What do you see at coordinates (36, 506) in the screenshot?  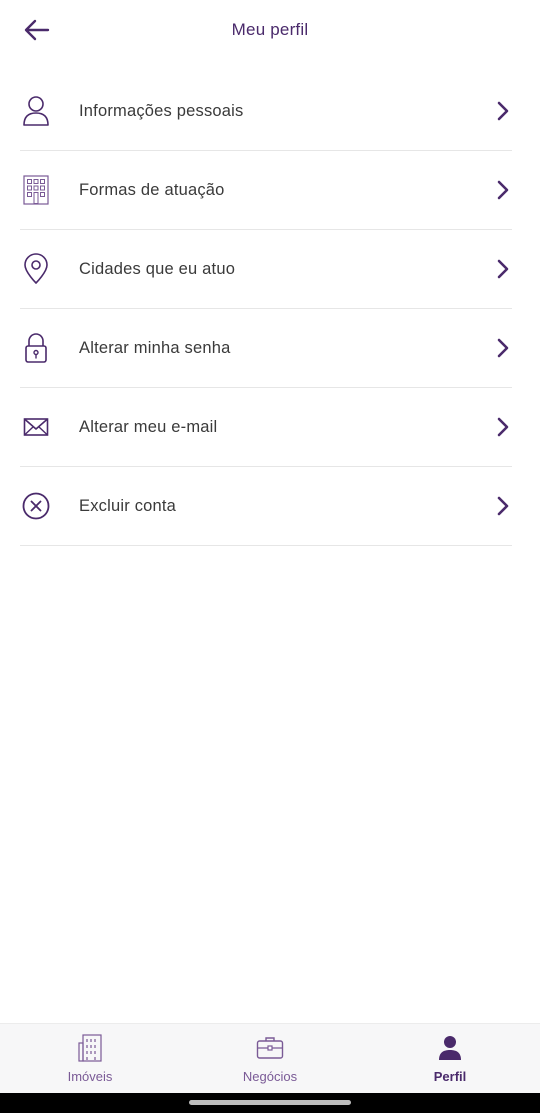 I see `close-circle-icon` at bounding box center [36, 506].